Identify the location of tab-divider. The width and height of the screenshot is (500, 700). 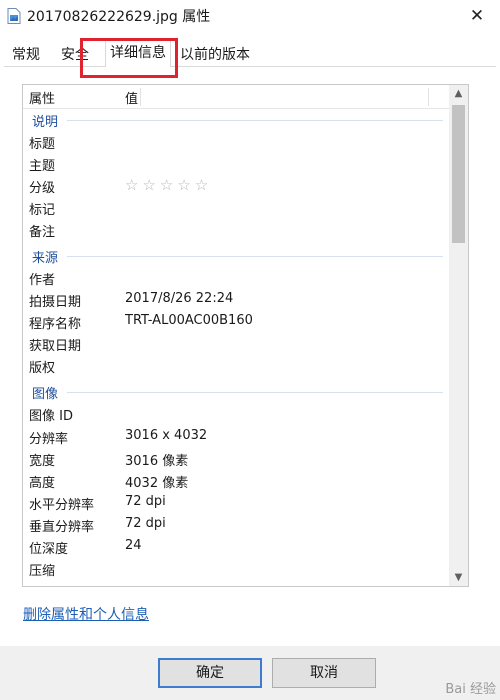
(250, 66).